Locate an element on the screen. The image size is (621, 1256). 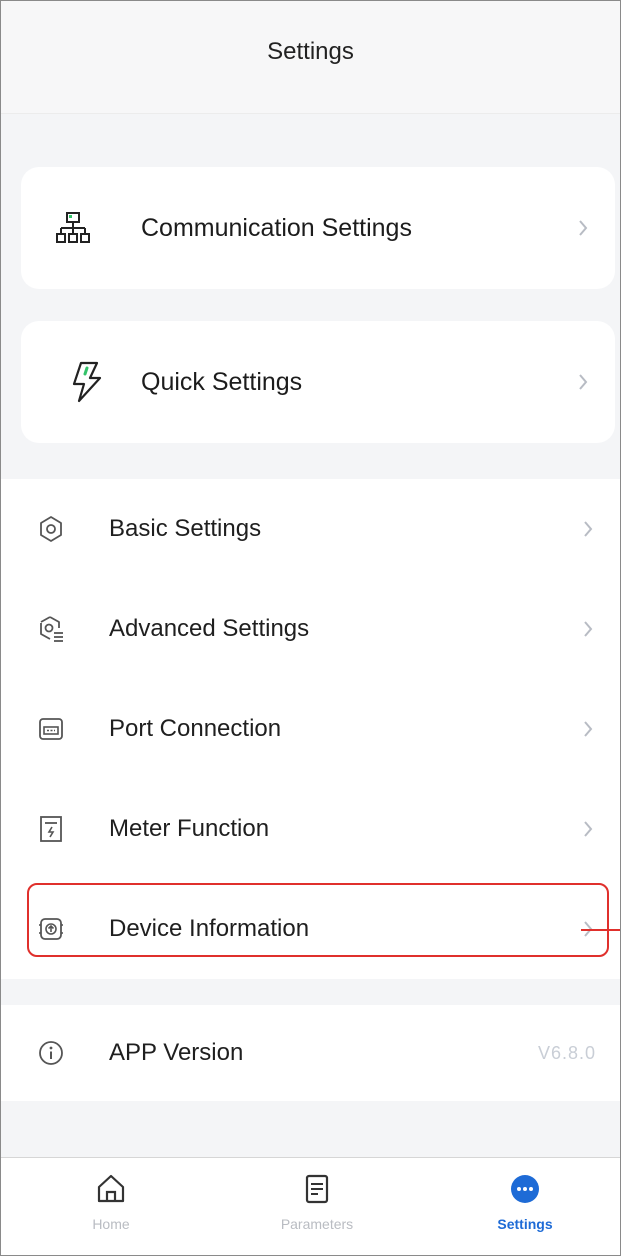
port-icon is located at coordinates (51, 729).